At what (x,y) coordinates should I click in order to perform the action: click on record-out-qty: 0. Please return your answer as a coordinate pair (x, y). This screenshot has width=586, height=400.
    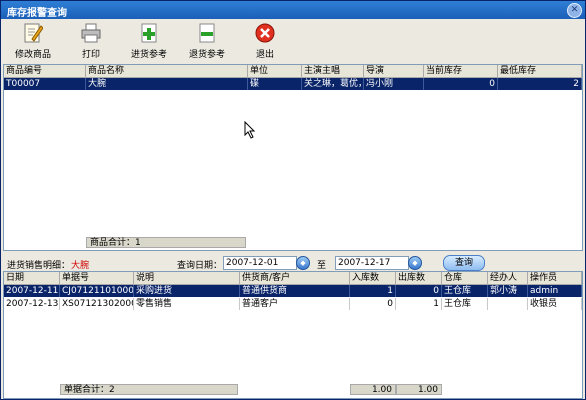
    Looking at the image, I should click on (419, 291).